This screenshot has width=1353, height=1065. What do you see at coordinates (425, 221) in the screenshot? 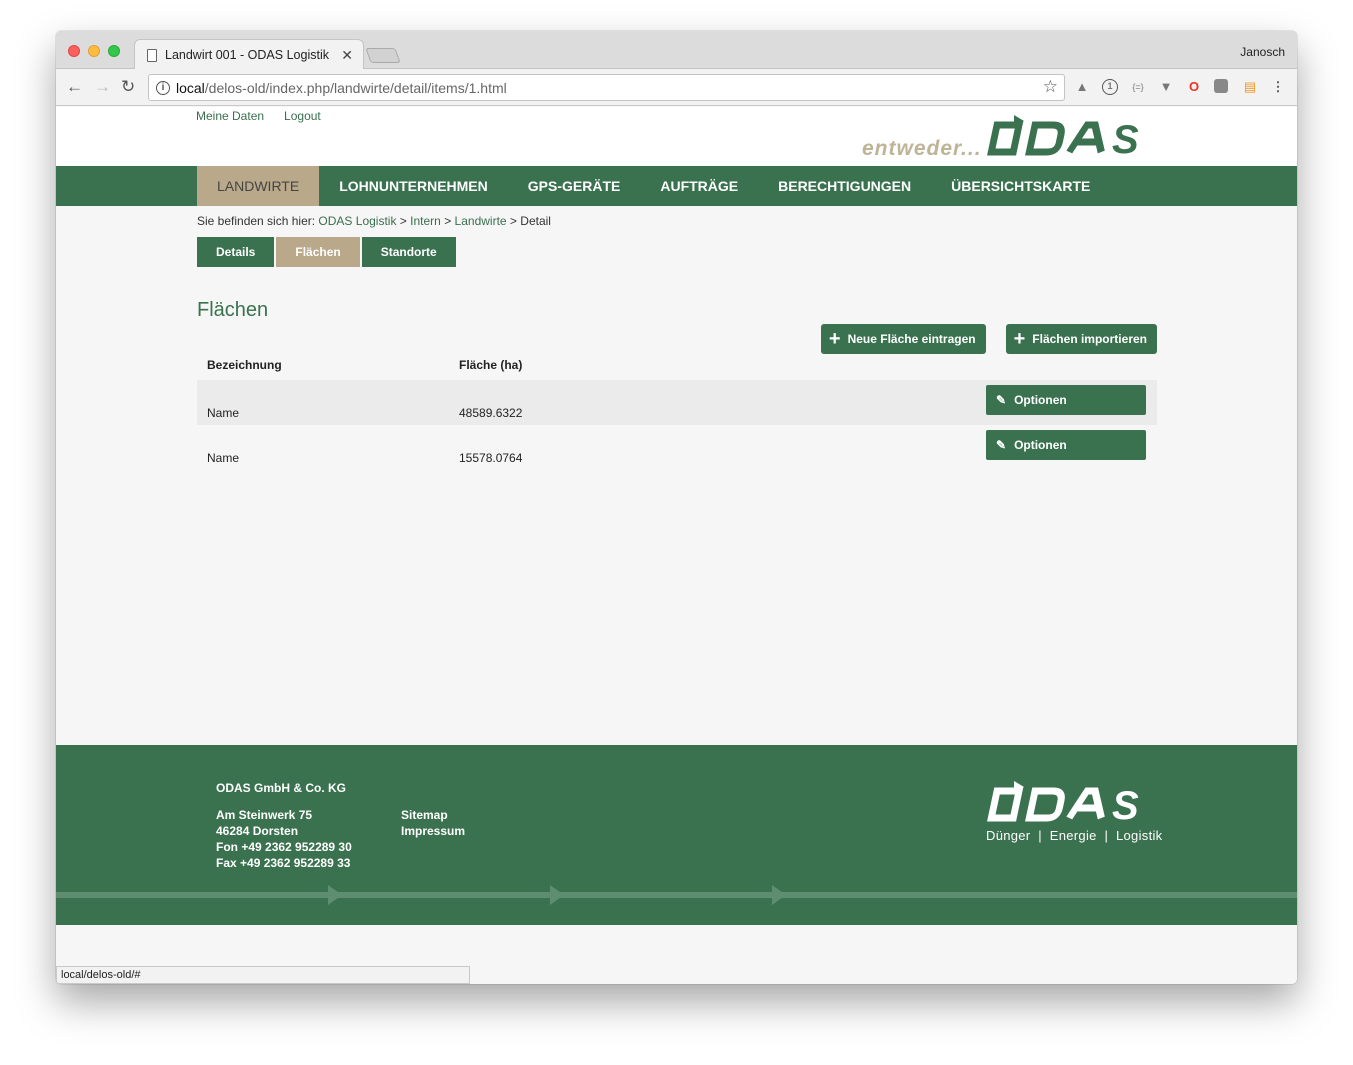
I see `breadcrumb-intern: Intern` at bounding box center [425, 221].